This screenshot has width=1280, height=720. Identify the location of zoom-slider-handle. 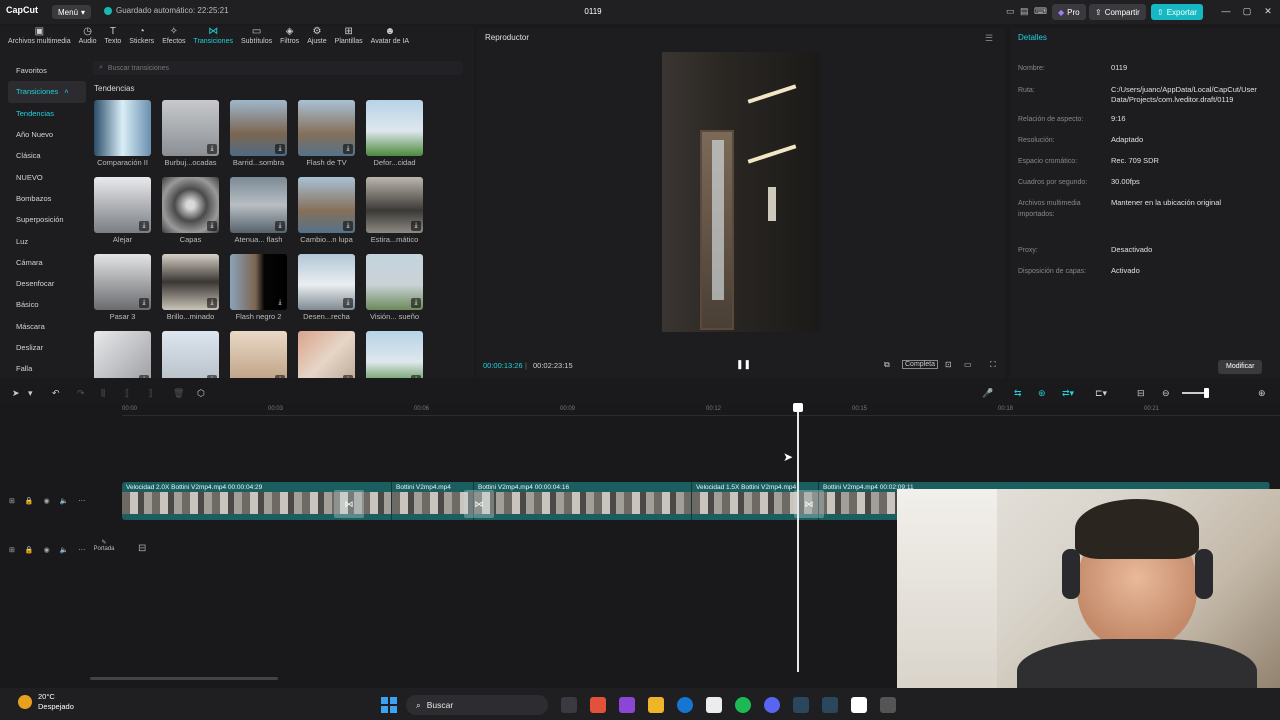
(1206, 393).